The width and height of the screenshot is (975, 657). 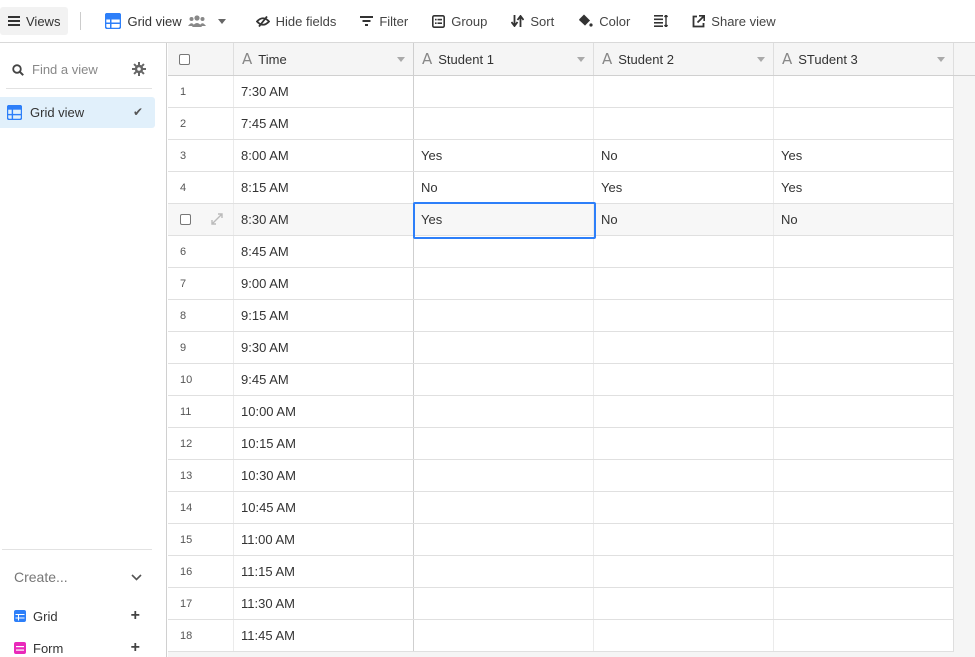 I want to click on time-cell: 9:00 AM, so click(x=324, y=283).